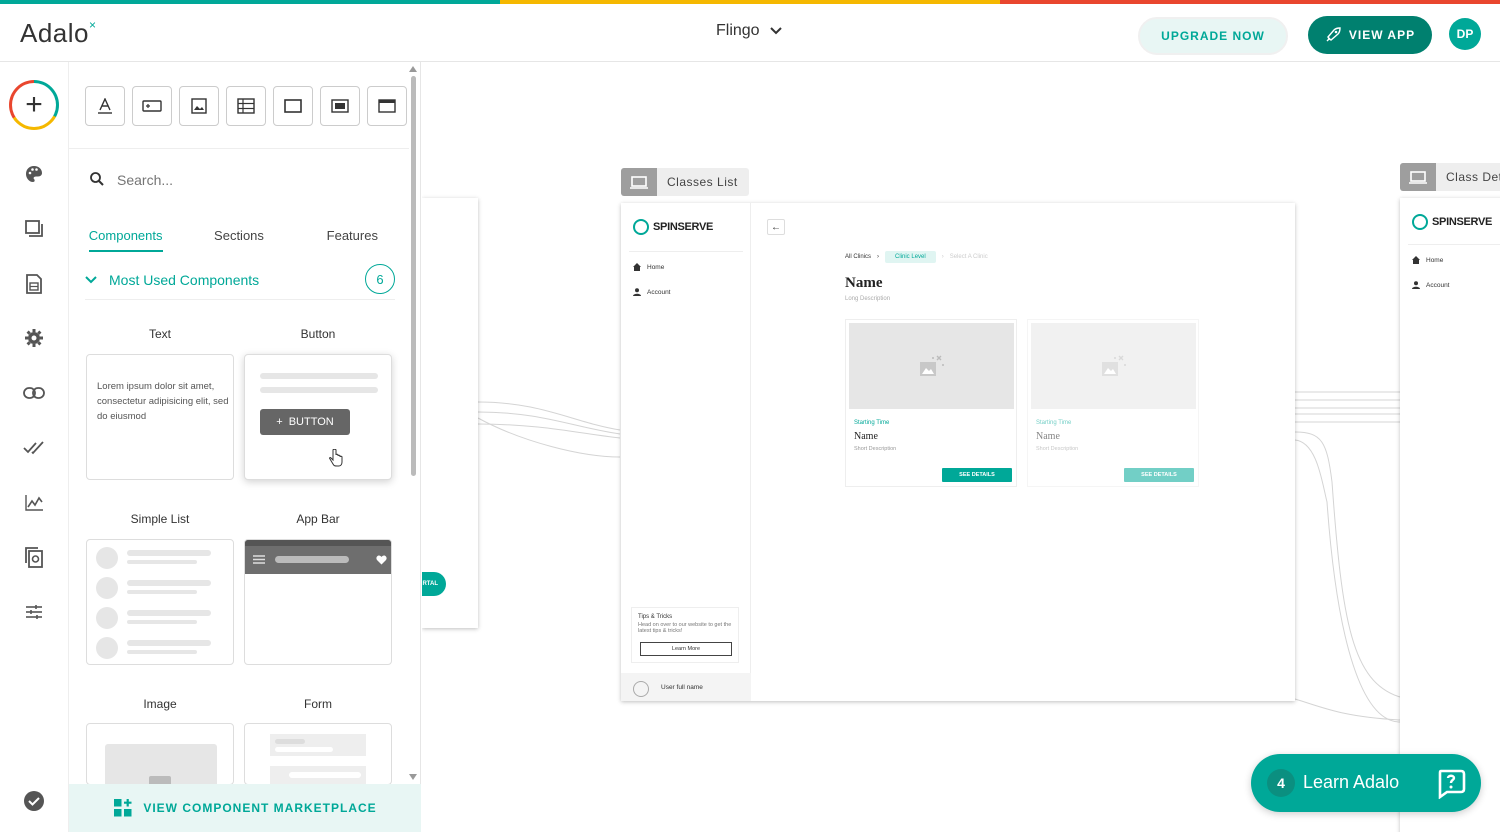  Describe the element at coordinates (776, 227) in the screenshot. I see `back-arrow-icon: ←` at that location.